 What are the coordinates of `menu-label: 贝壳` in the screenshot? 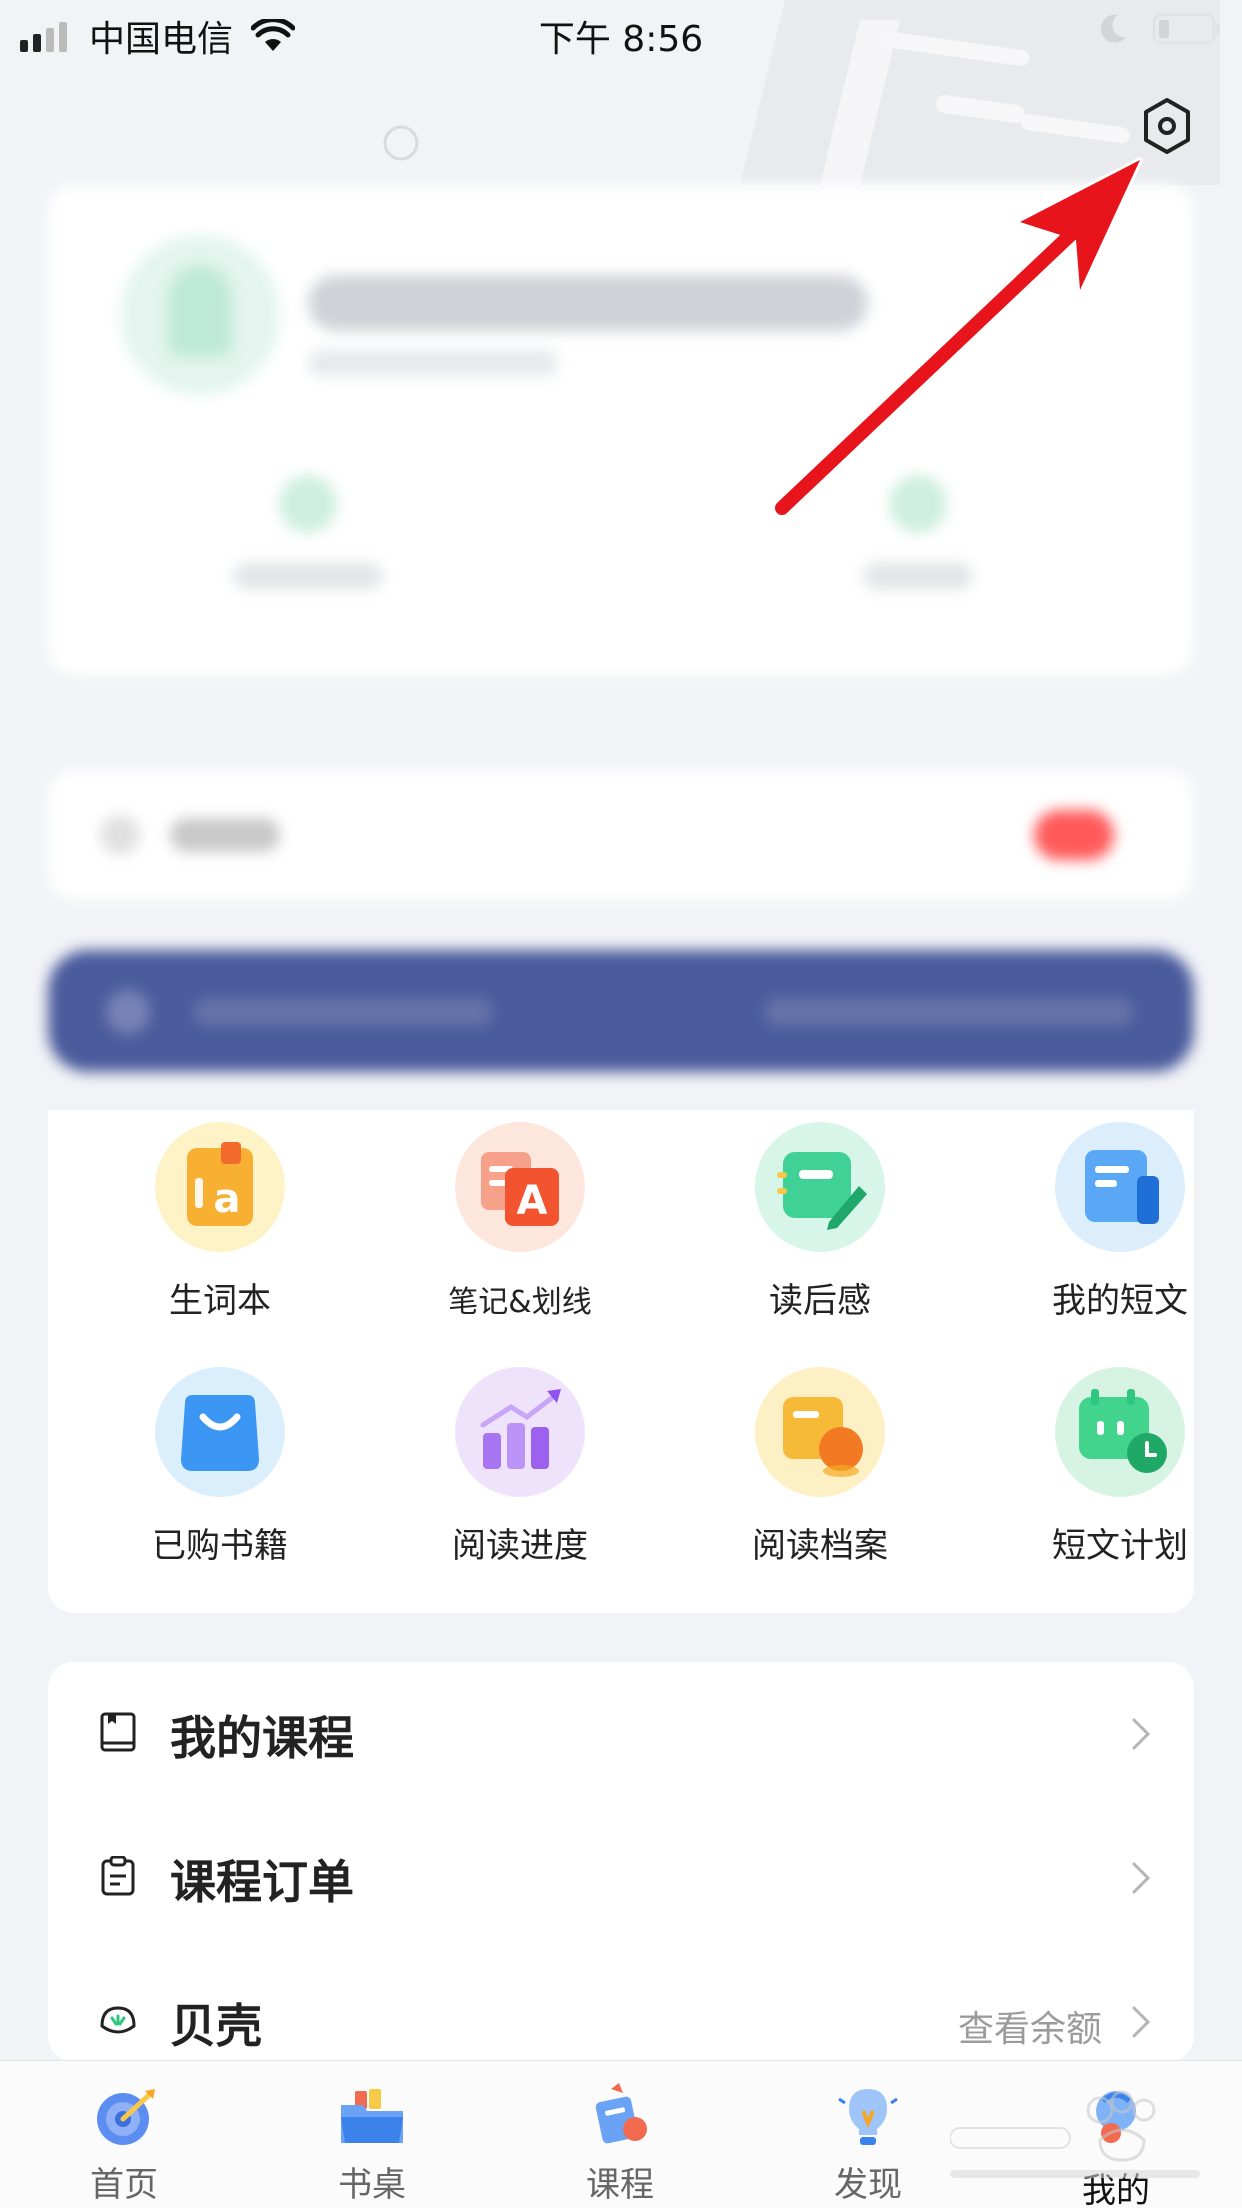 It's located at (216, 2026).